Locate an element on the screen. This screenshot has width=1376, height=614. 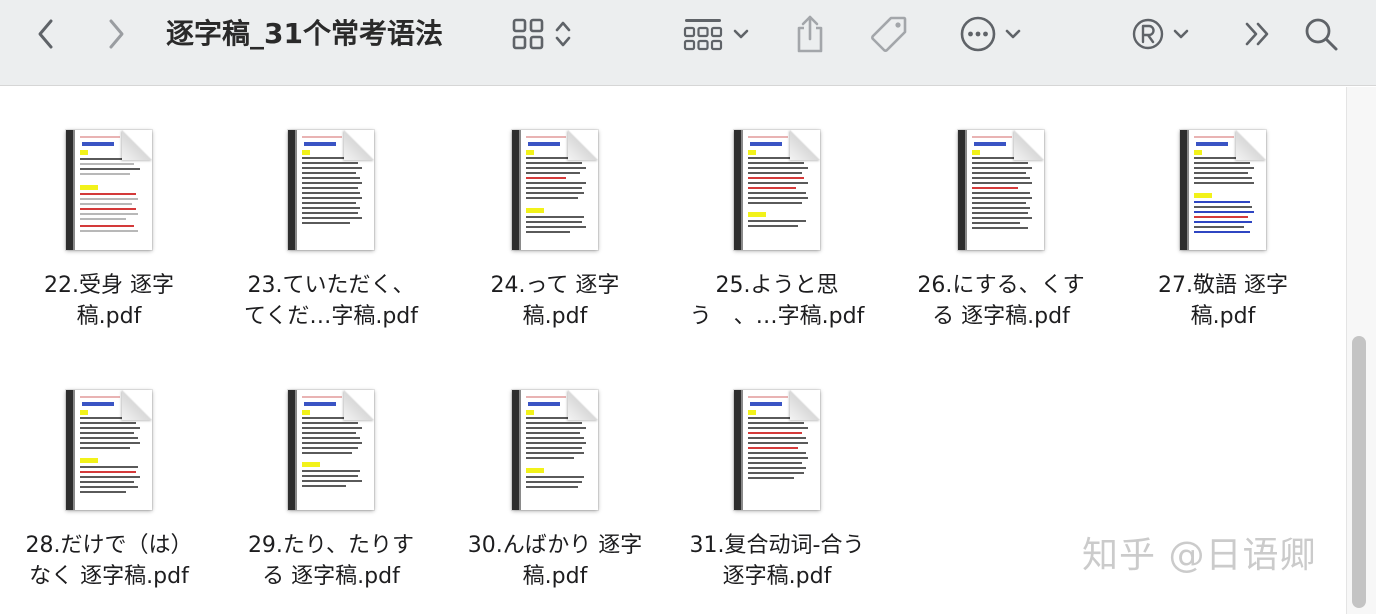
file-item: 26.にする、くす る 逐字稿.pdf is located at coordinates (1001, 231).